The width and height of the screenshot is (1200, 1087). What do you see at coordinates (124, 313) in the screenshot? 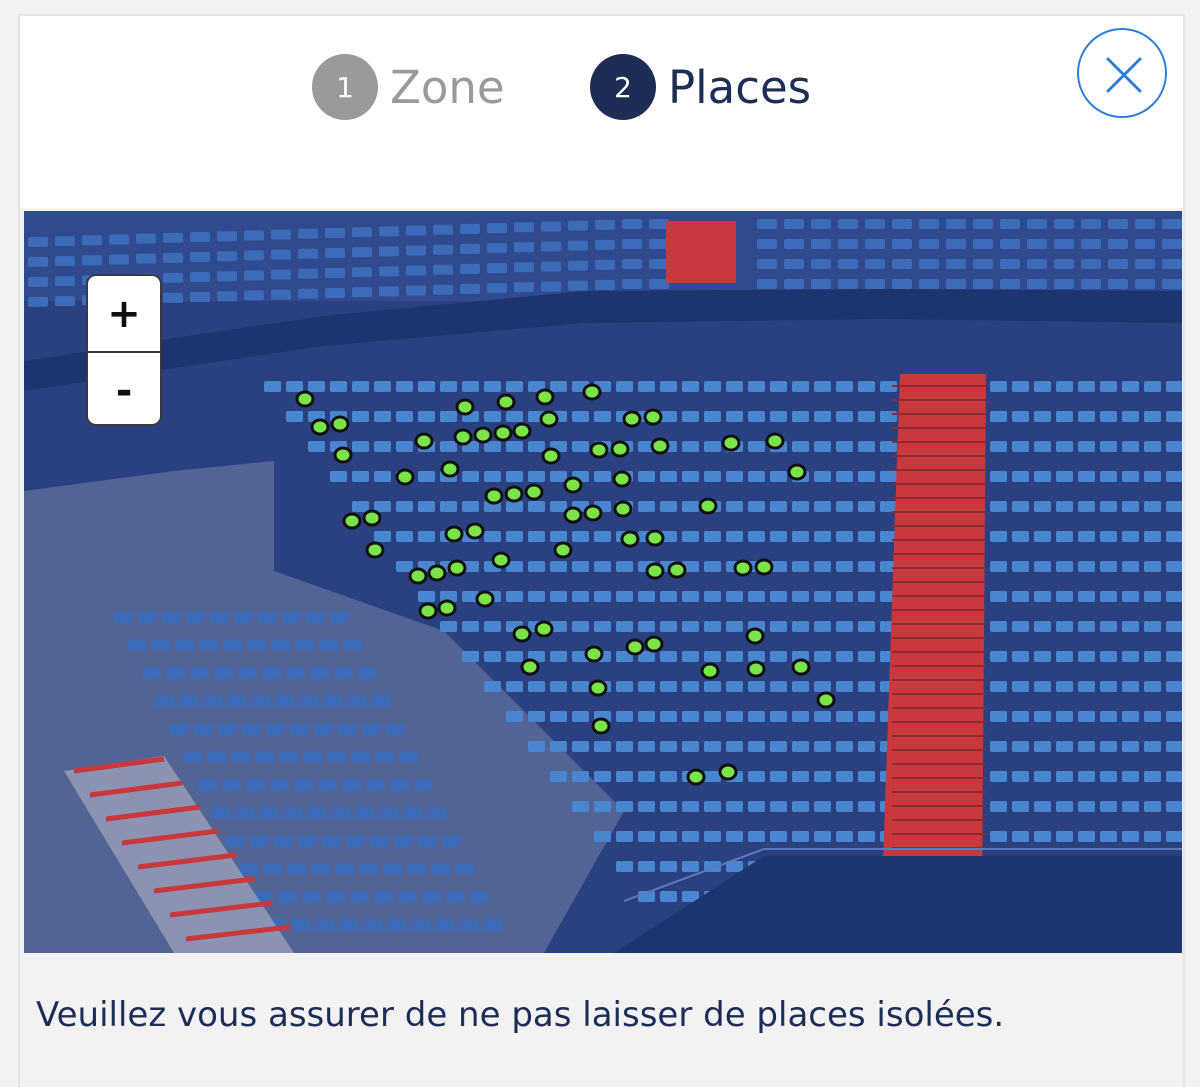
I see `zoom-in-button: +` at bounding box center [124, 313].